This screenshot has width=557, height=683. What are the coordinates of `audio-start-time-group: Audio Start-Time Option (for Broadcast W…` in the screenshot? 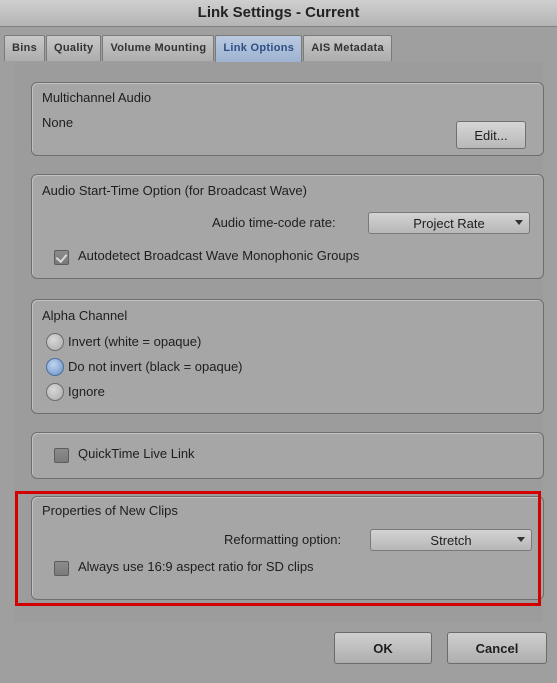 It's located at (287, 226).